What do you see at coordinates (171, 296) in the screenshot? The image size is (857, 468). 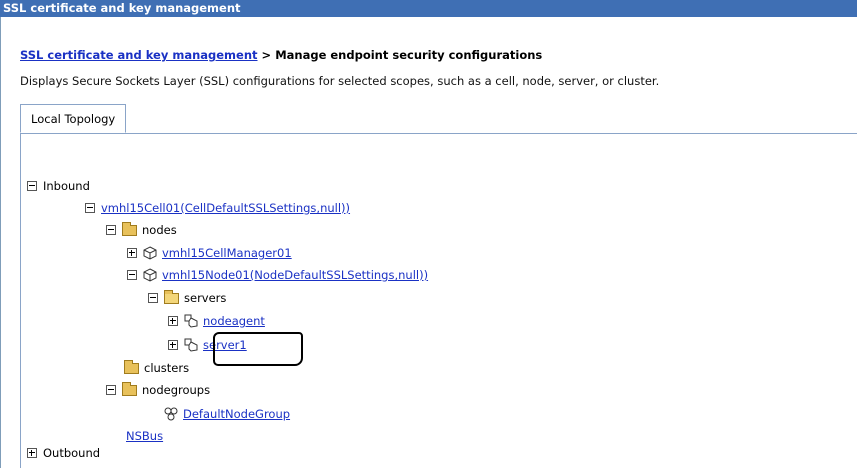 I see `open-folder-icon` at bounding box center [171, 296].